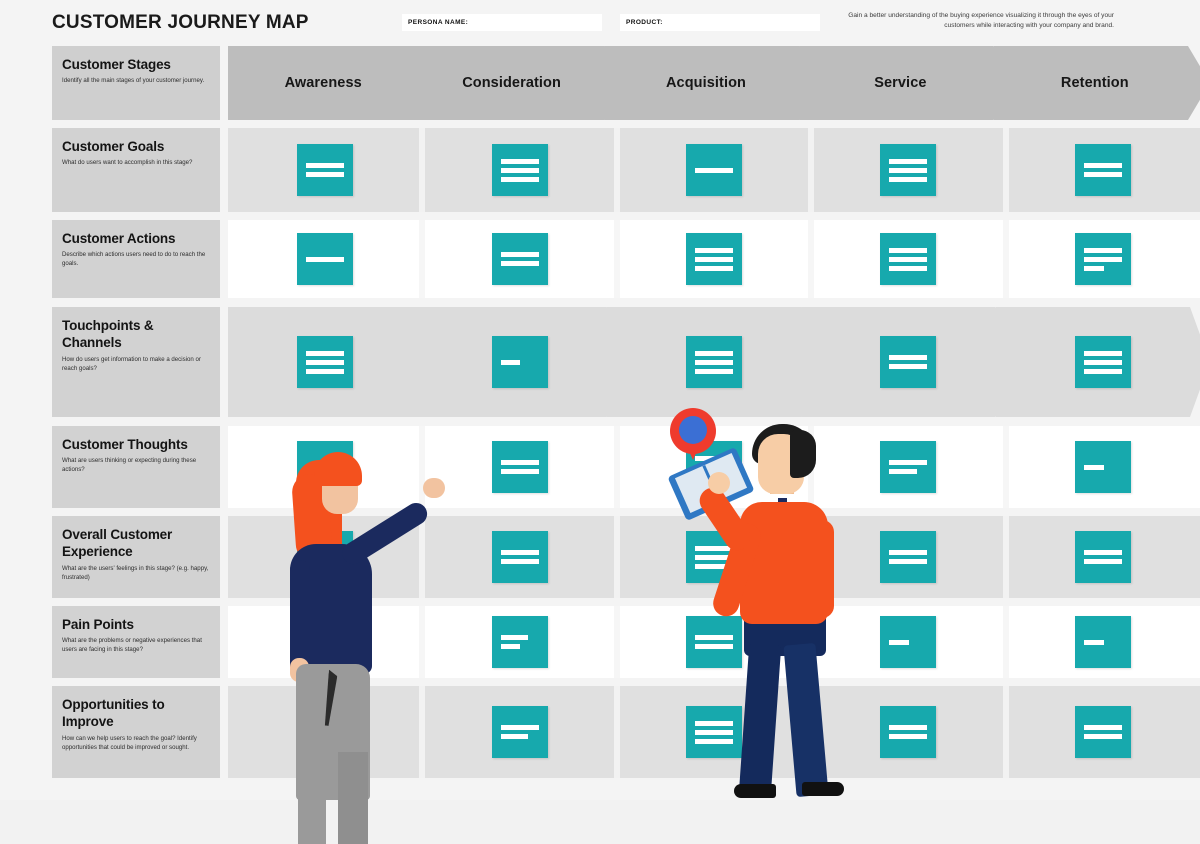  I want to click on row-title: Customer Stages, so click(116, 64).